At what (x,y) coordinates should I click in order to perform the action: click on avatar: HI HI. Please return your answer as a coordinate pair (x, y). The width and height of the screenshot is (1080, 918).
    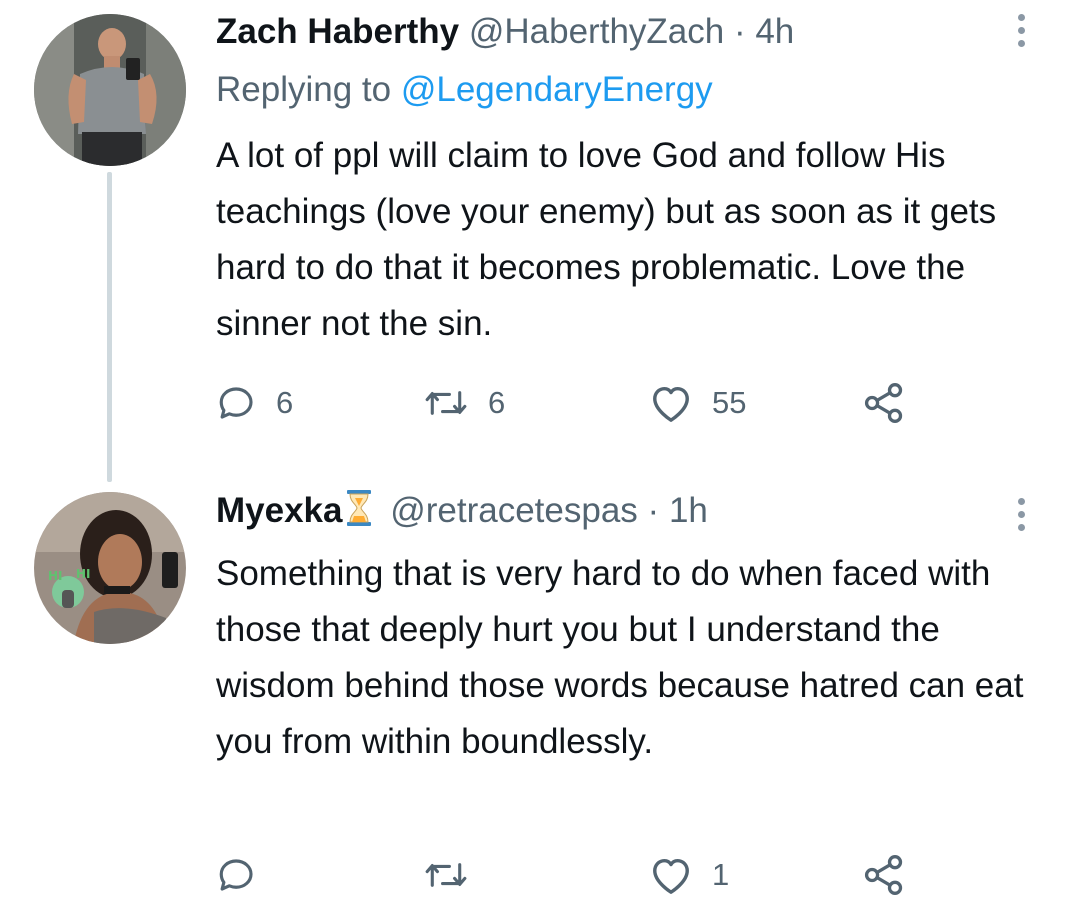
    Looking at the image, I should click on (110, 568).